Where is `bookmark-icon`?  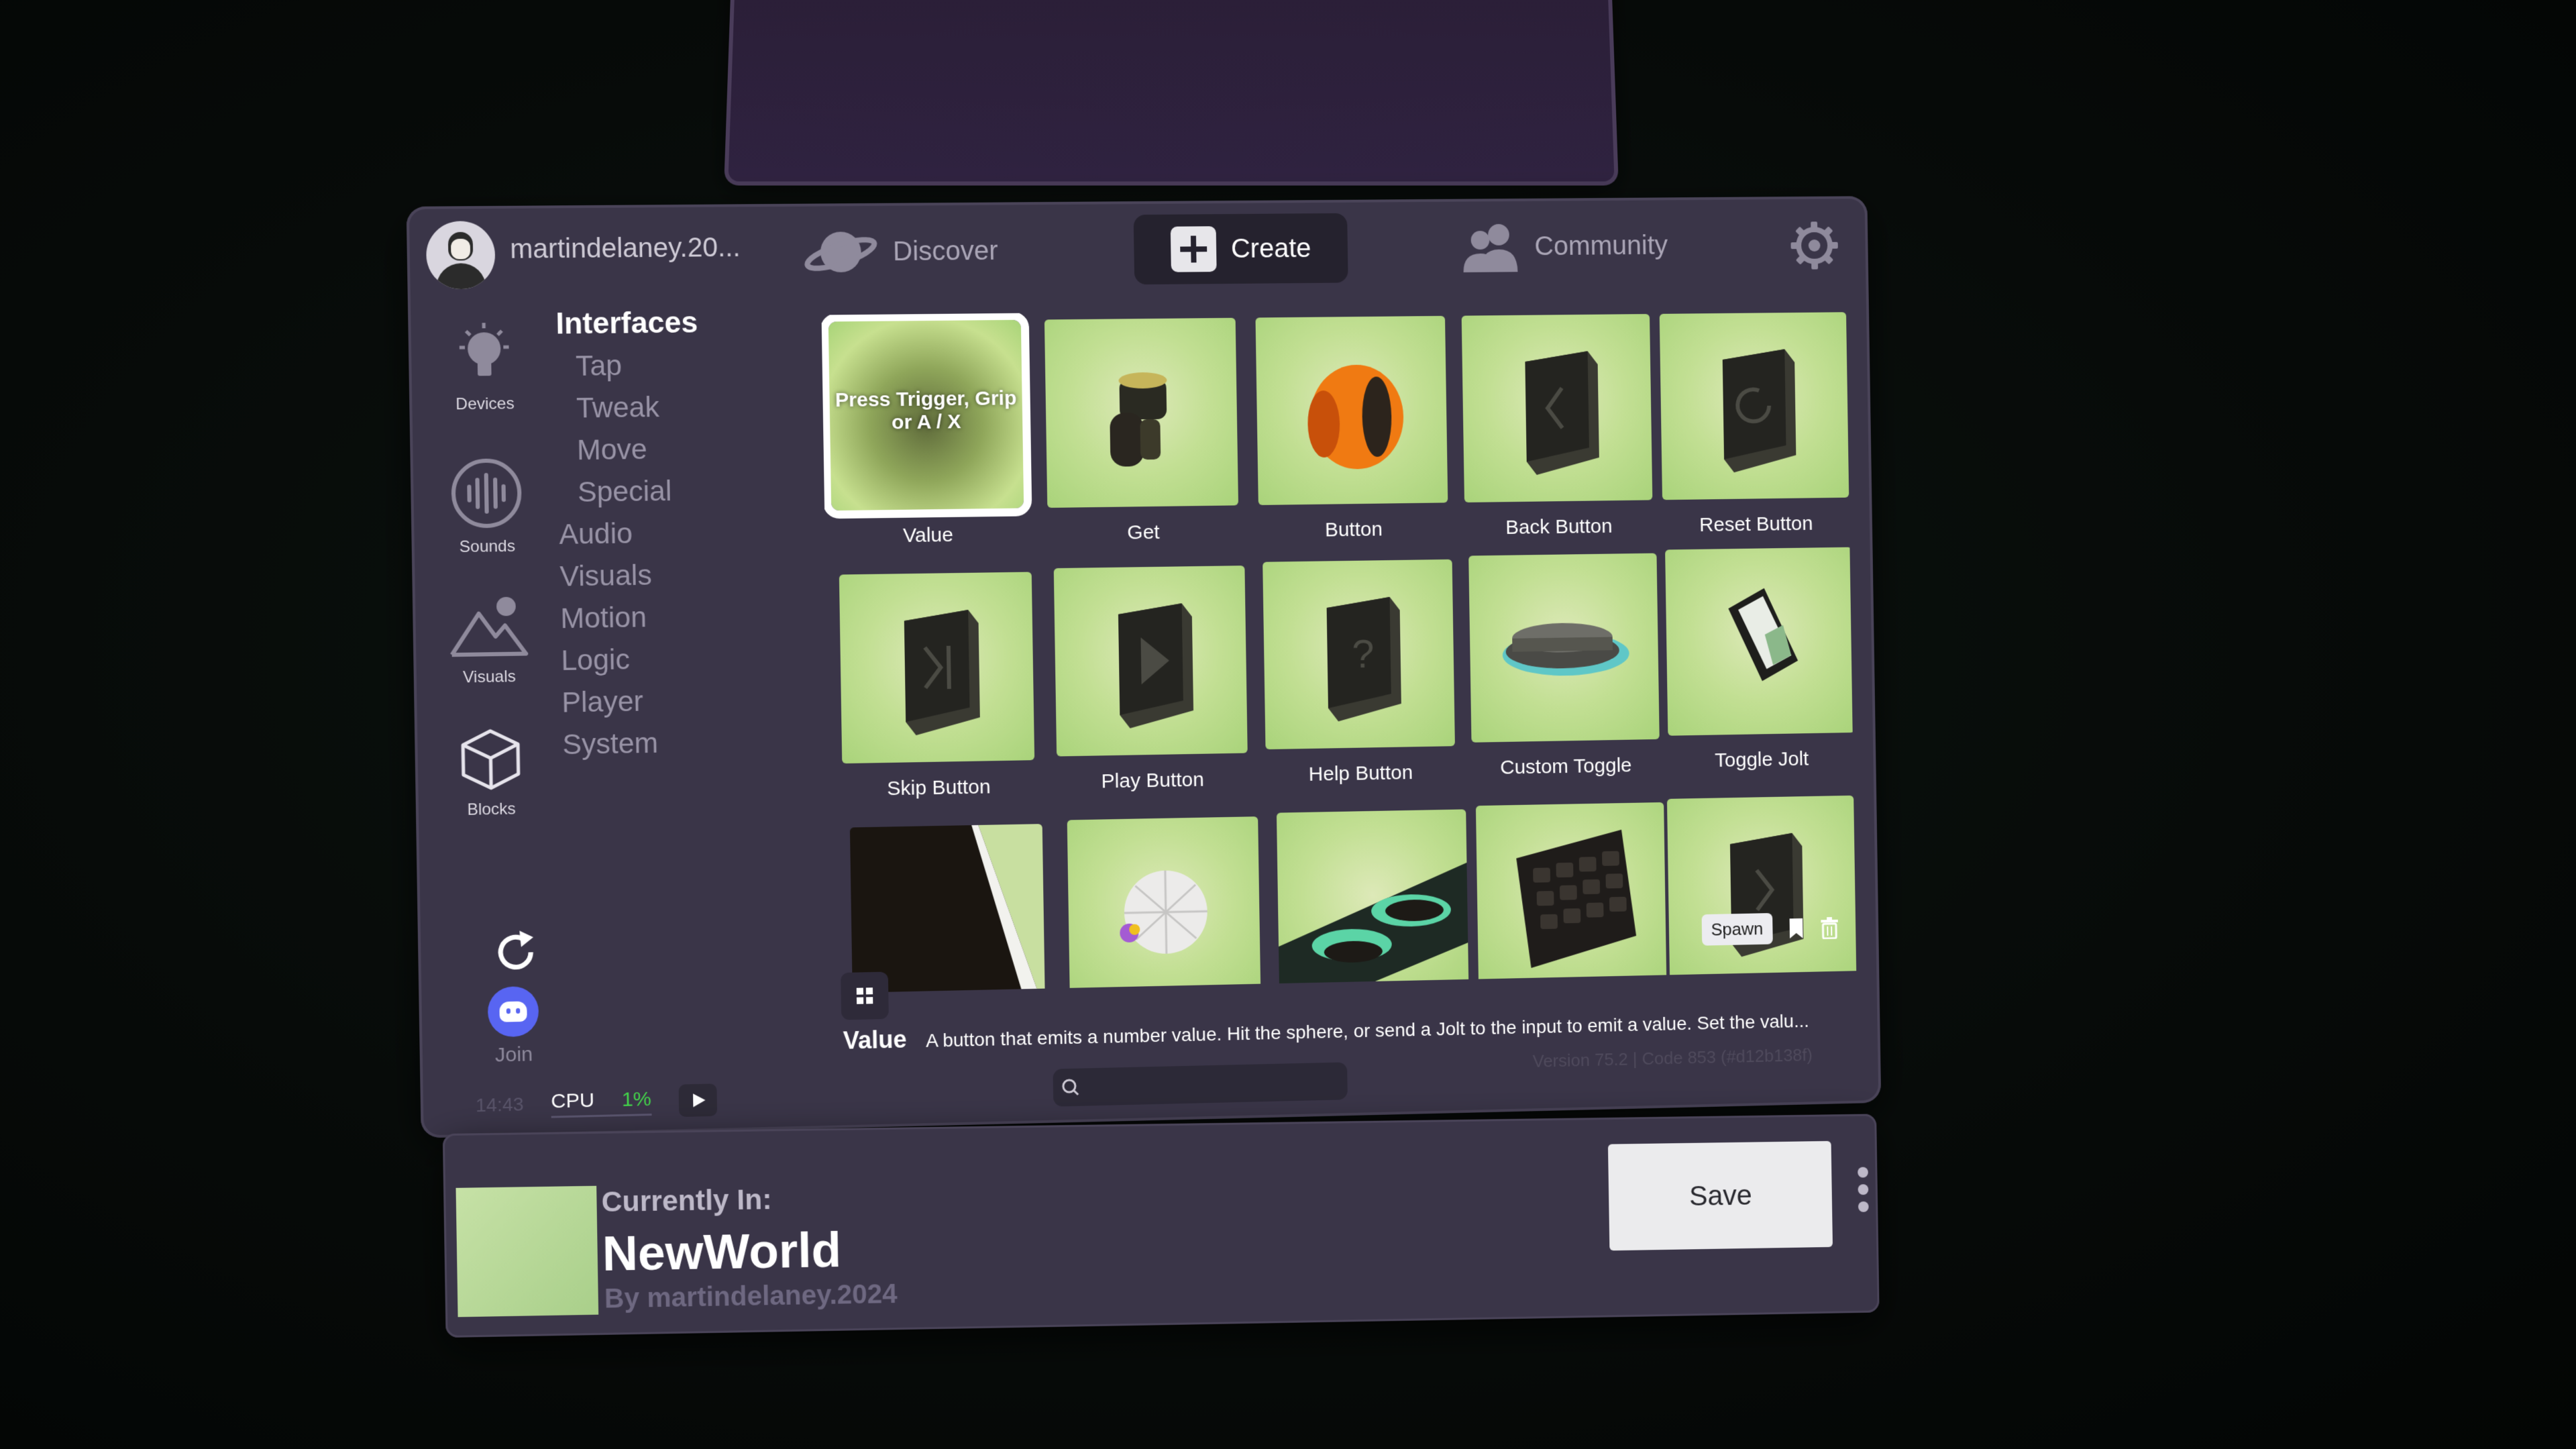
bookmark-icon is located at coordinates (1795, 927).